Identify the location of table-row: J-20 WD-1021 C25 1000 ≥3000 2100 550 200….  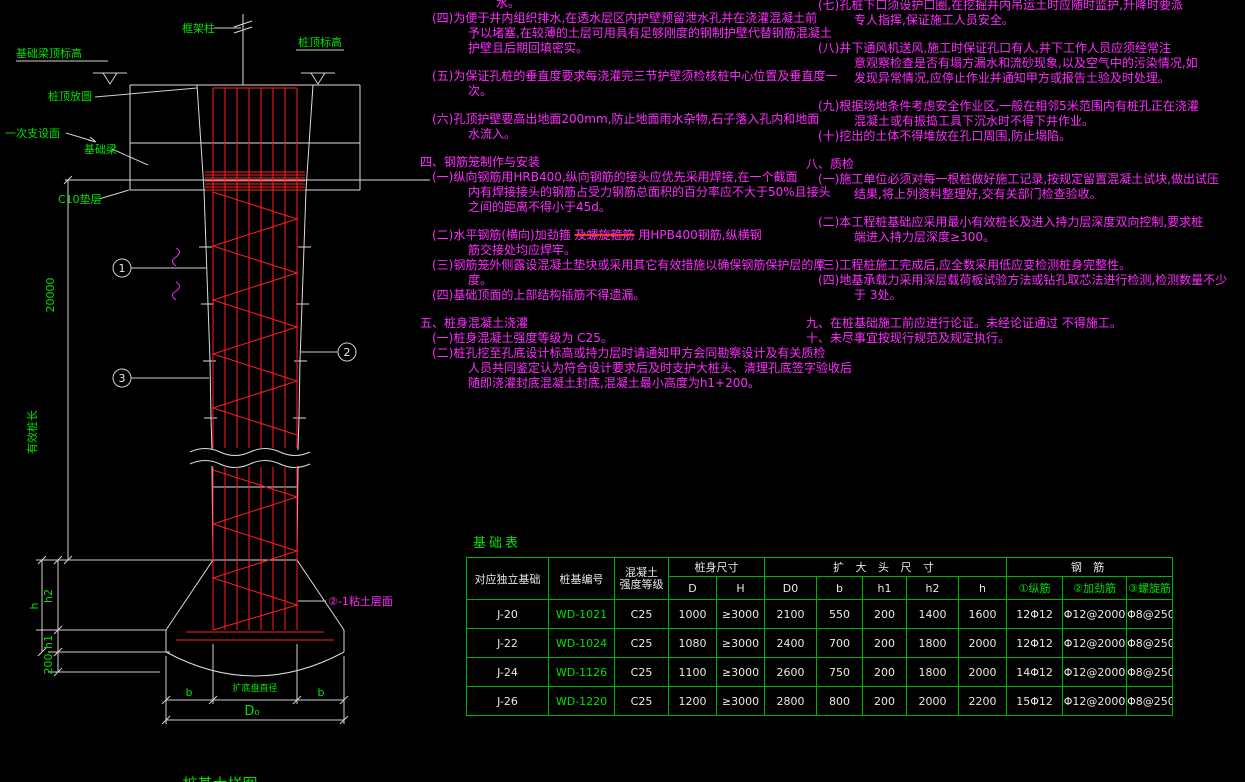
(820, 614).